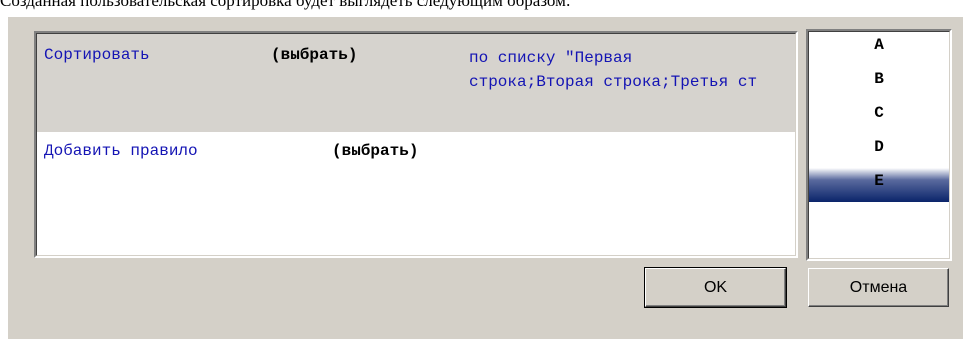 The image size is (963, 339). Describe the element at coordinates (314, 55) in the screenshot. I see `sort-choose-link: (выбрать)` at that location.